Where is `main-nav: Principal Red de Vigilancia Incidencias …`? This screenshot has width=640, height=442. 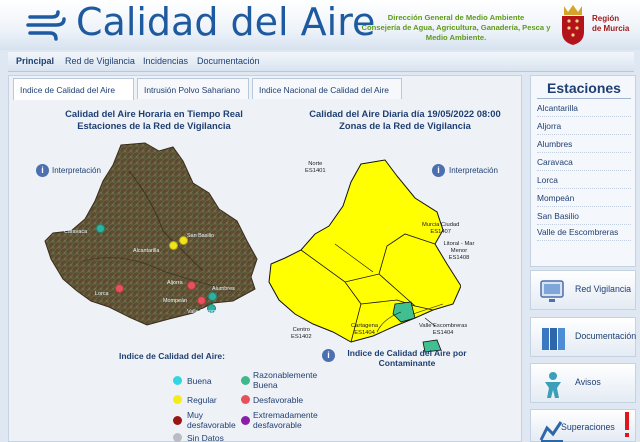
main-nav: Principal Red de Vigilancia Incidencias … is located at coordinates (321, 62).